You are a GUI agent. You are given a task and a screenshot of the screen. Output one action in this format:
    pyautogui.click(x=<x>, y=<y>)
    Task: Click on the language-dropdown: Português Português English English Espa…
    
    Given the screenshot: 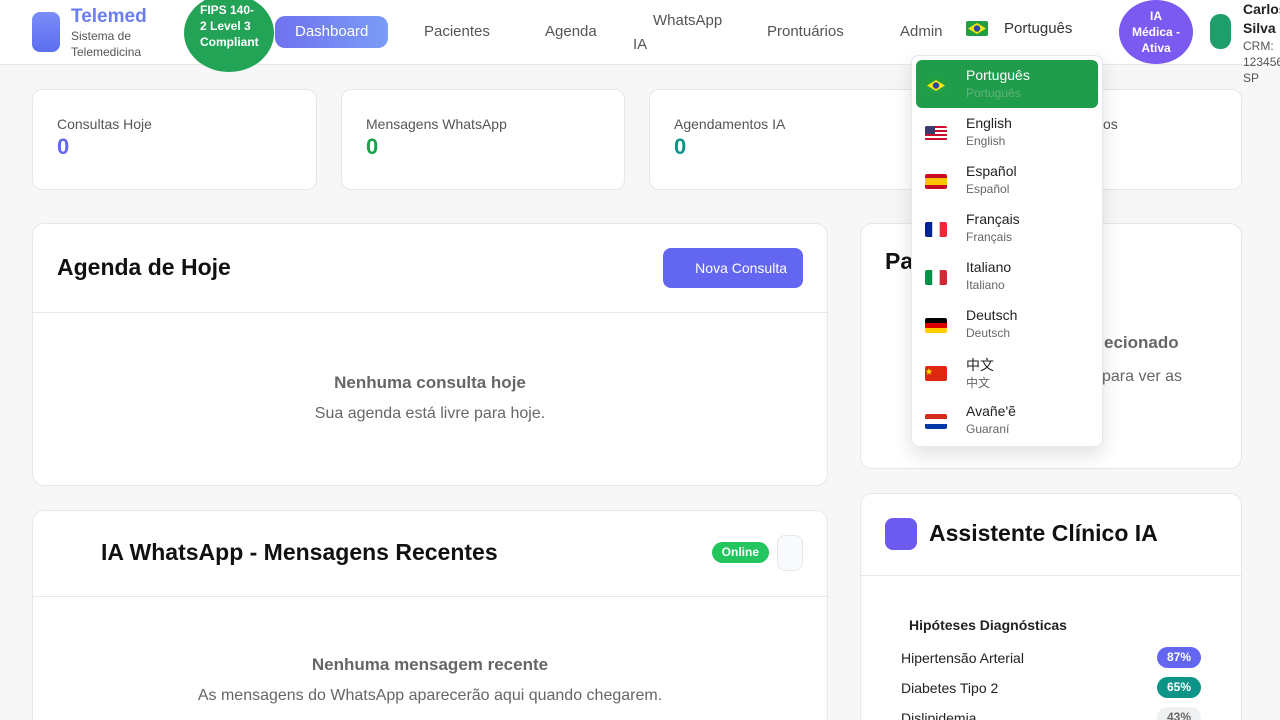 What is the action you would take?
    pyautogui.click(x=1007, y=251)
    